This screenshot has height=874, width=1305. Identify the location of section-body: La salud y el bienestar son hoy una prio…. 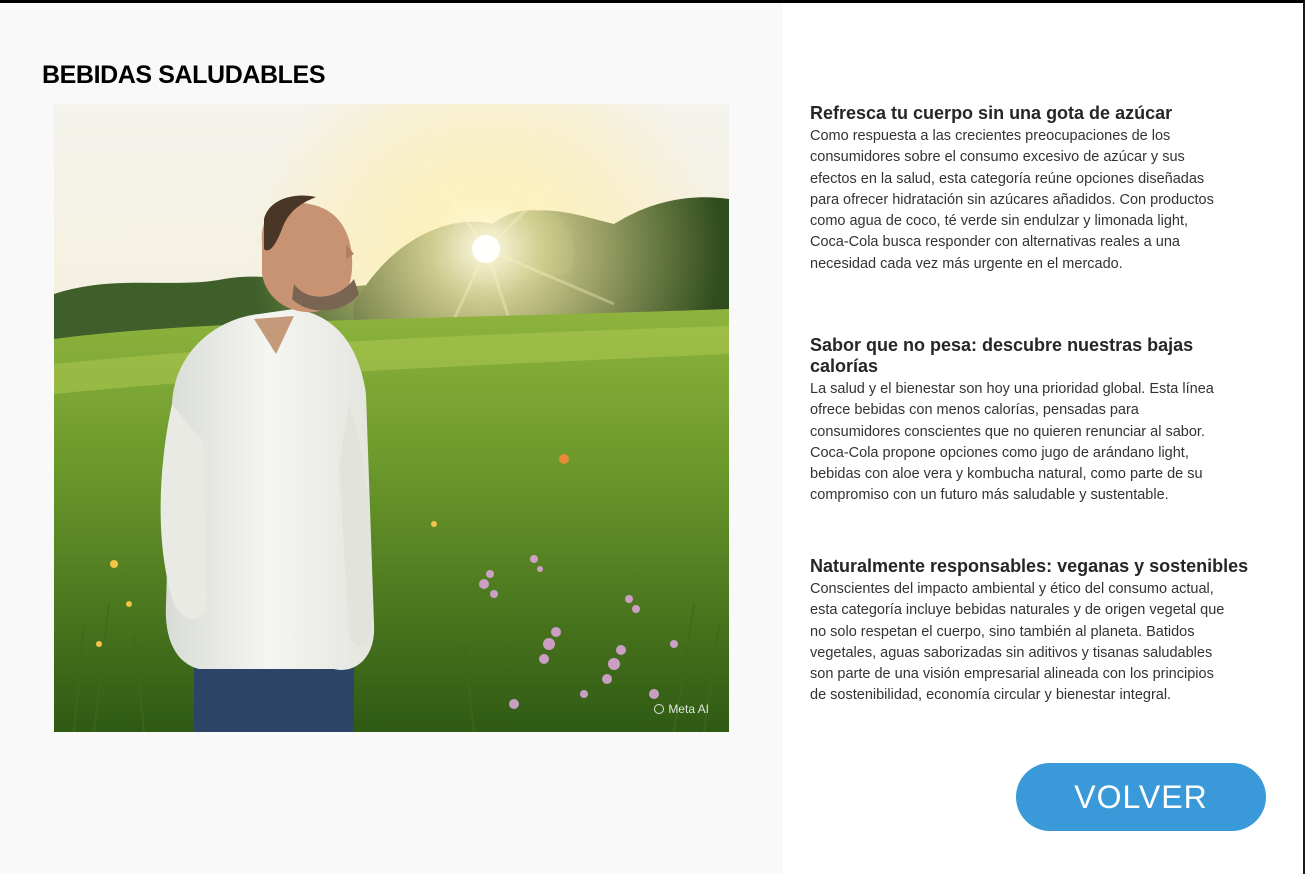
(1012, 442).